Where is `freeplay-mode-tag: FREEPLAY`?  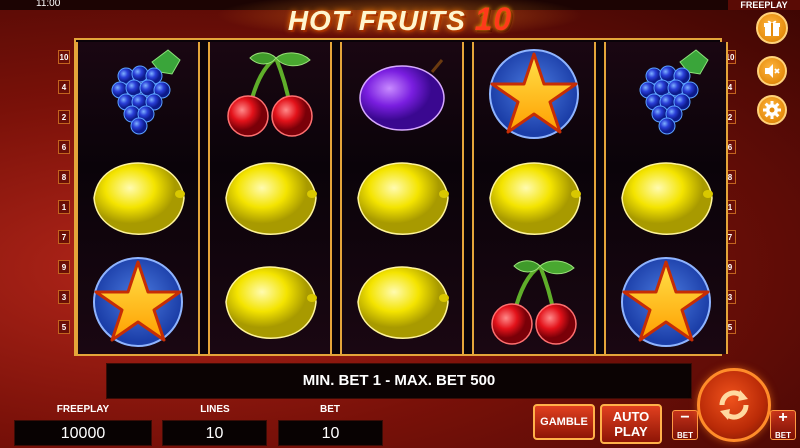 freeplay-mode-tag: FREEPLAY is located at coordinates (764, 5).